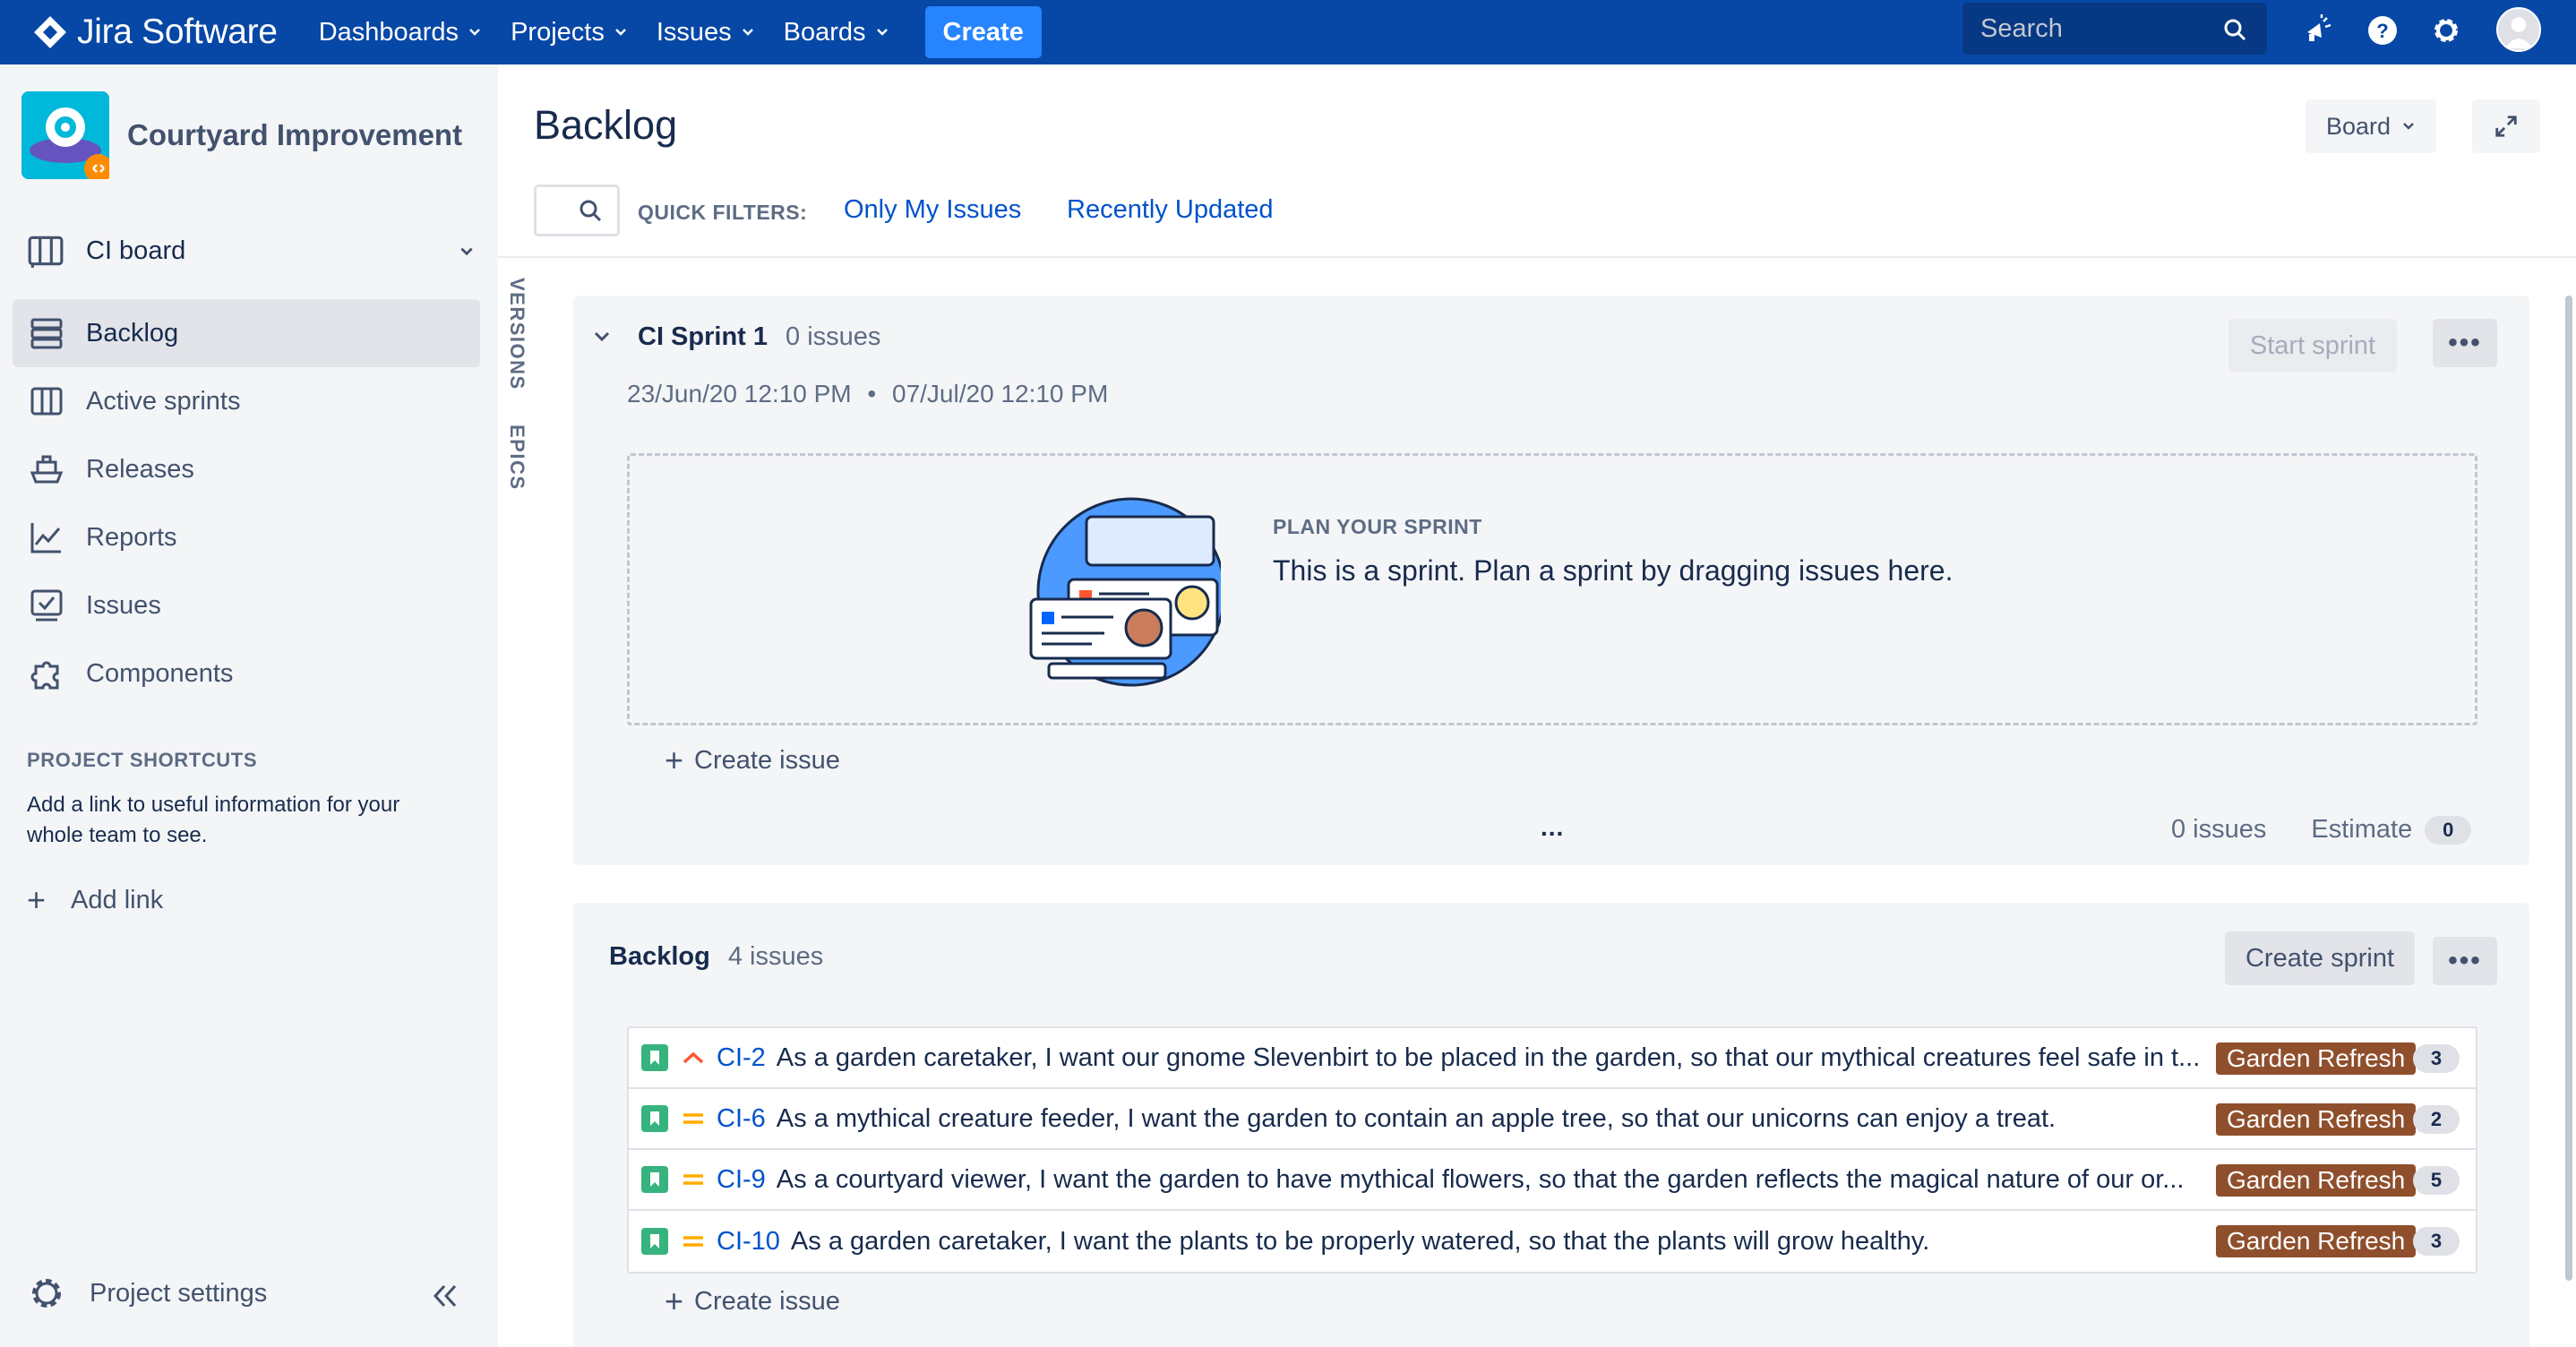 This screenshot has height=1347, width=2576. I want to click on issue-key: CI-10, so click(748, 1242).